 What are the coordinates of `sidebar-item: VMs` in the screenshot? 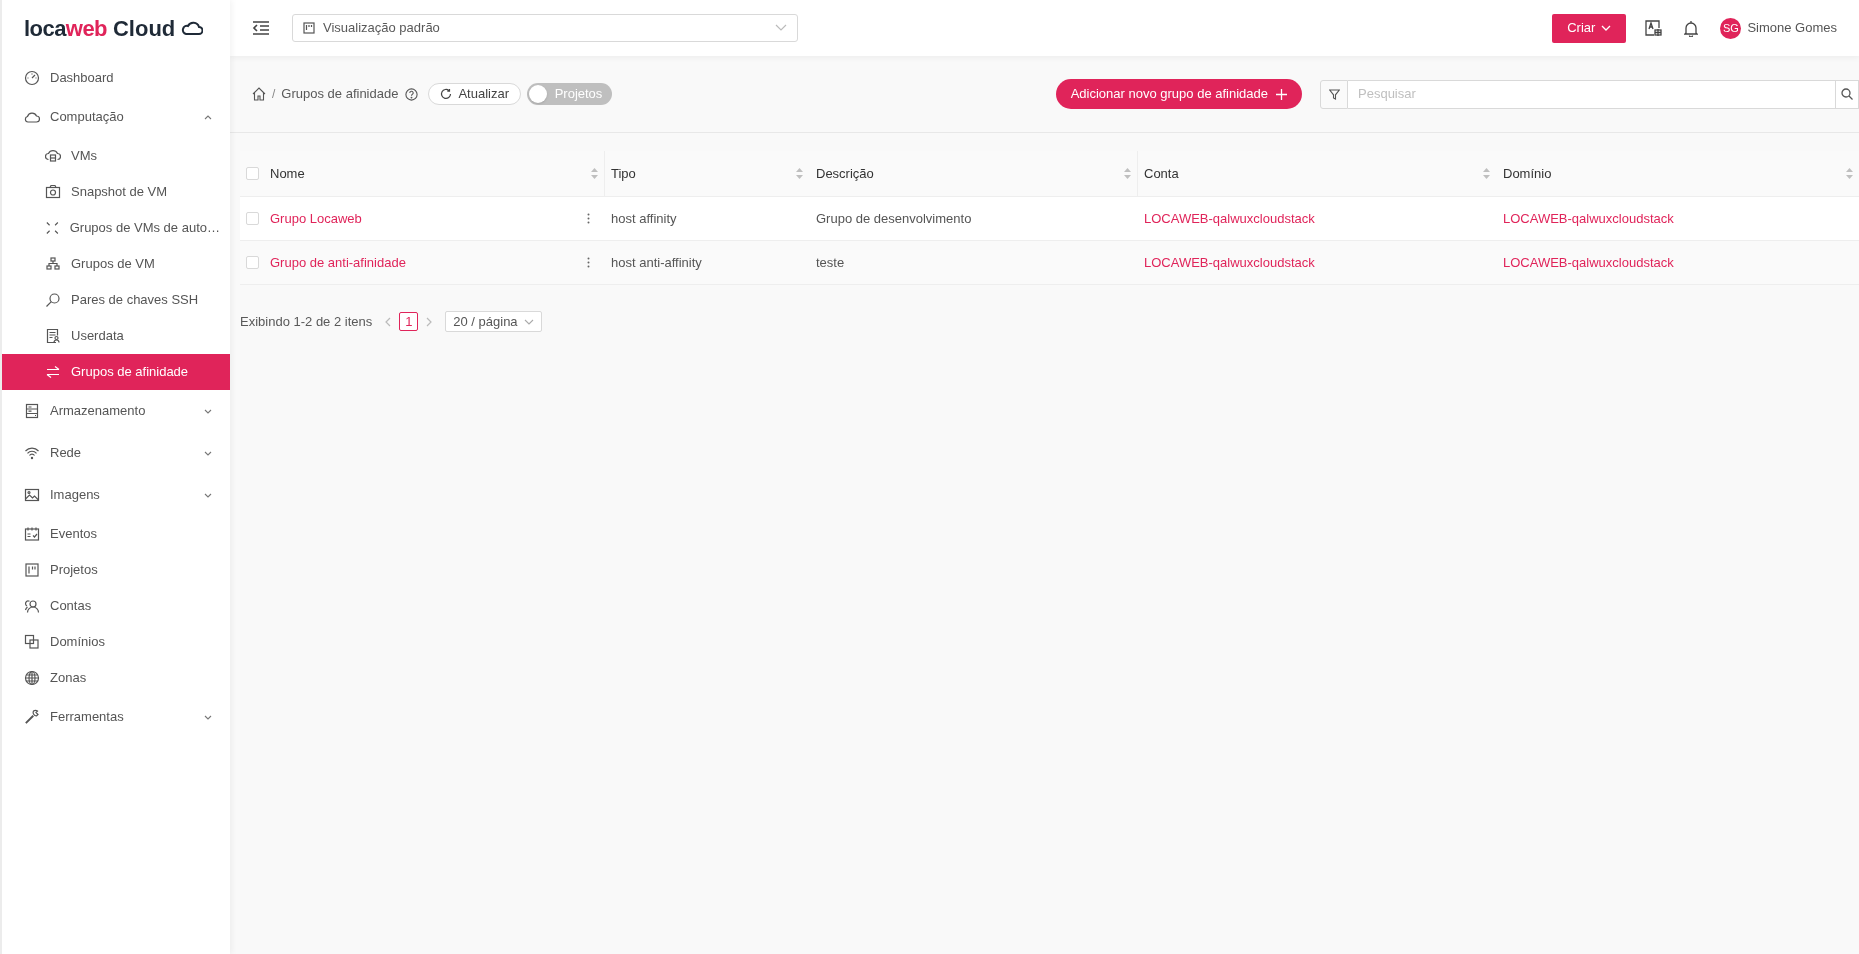 It's located at (116, 156).